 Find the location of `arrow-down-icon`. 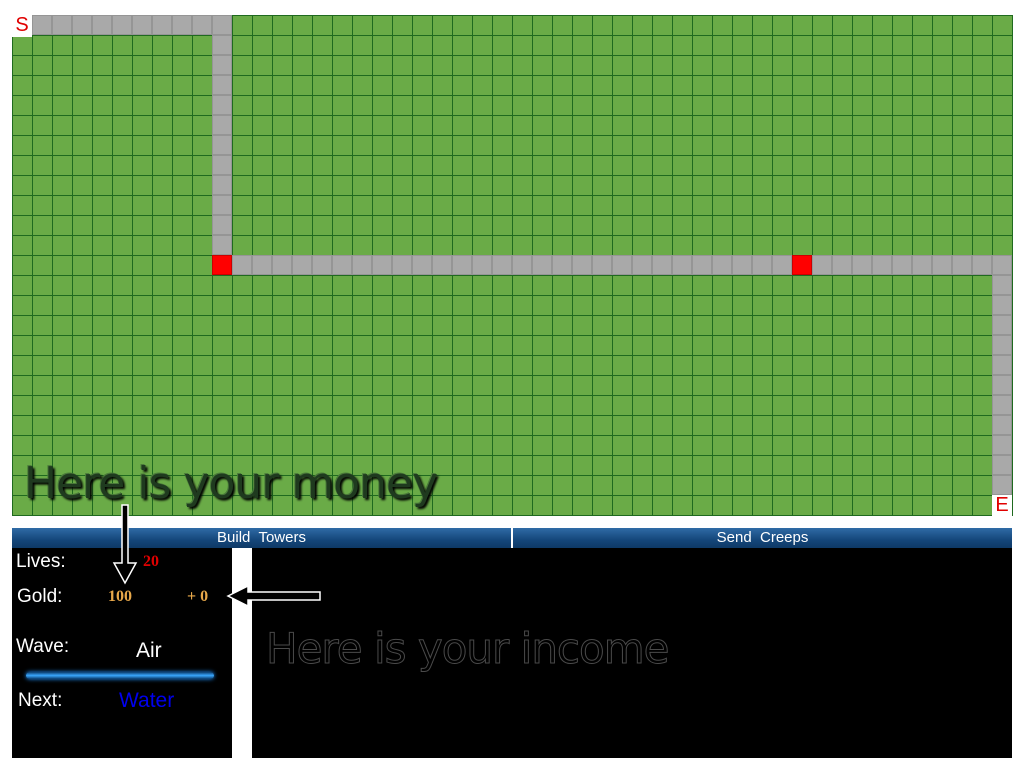

arrow-down-icon is located at coordinates (125, 544).